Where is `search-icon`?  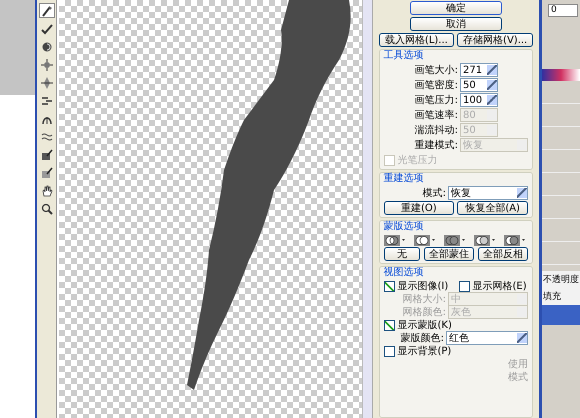
search-icon is located at coordinates (46, 208).